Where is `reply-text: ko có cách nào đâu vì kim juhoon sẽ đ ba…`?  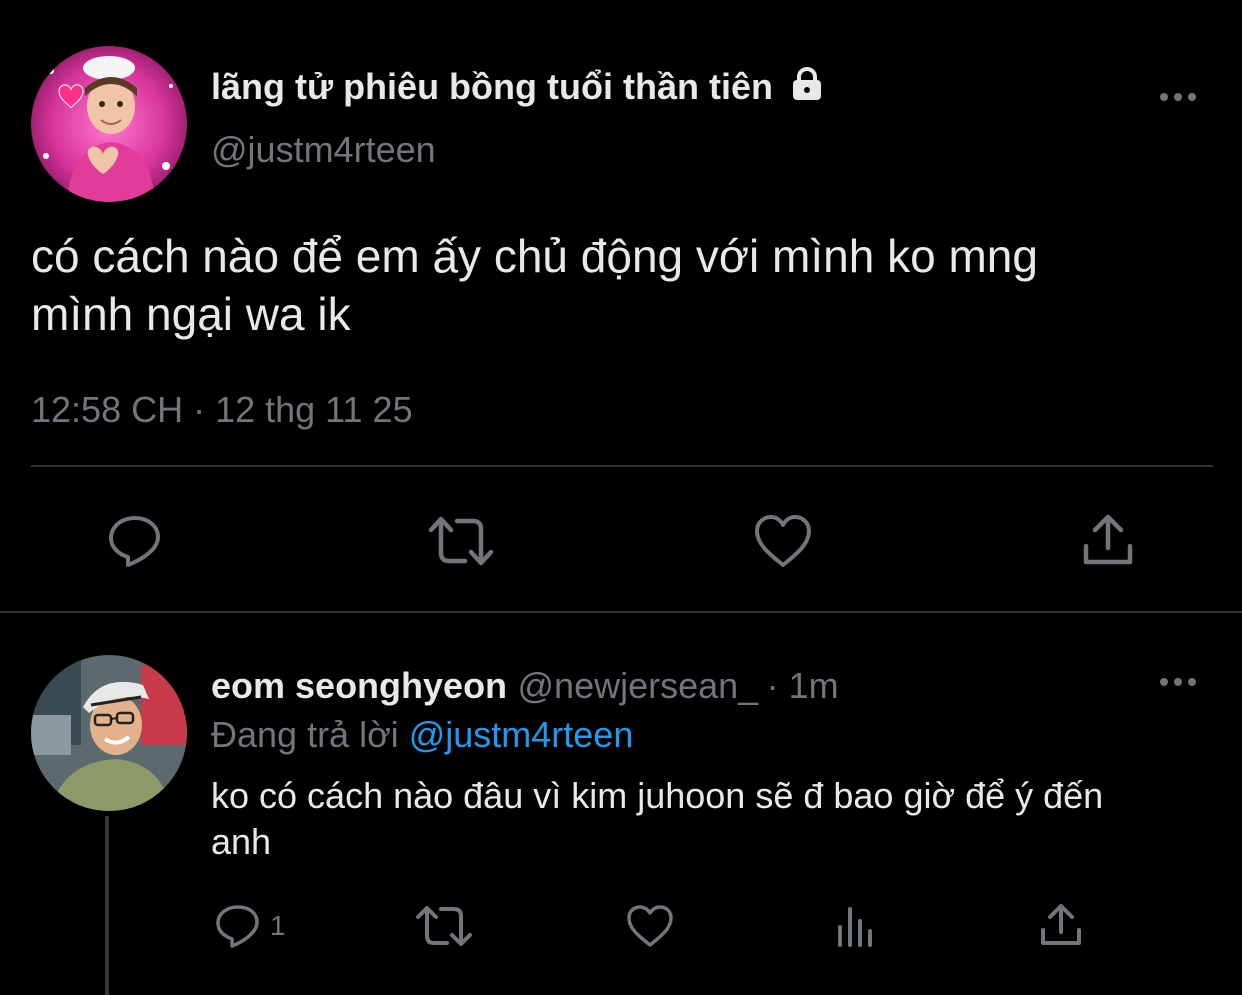 reply-text: ko có cách nào đâu vì kim juhoon sẽ đ ba… is located at coordinates (657, 818).